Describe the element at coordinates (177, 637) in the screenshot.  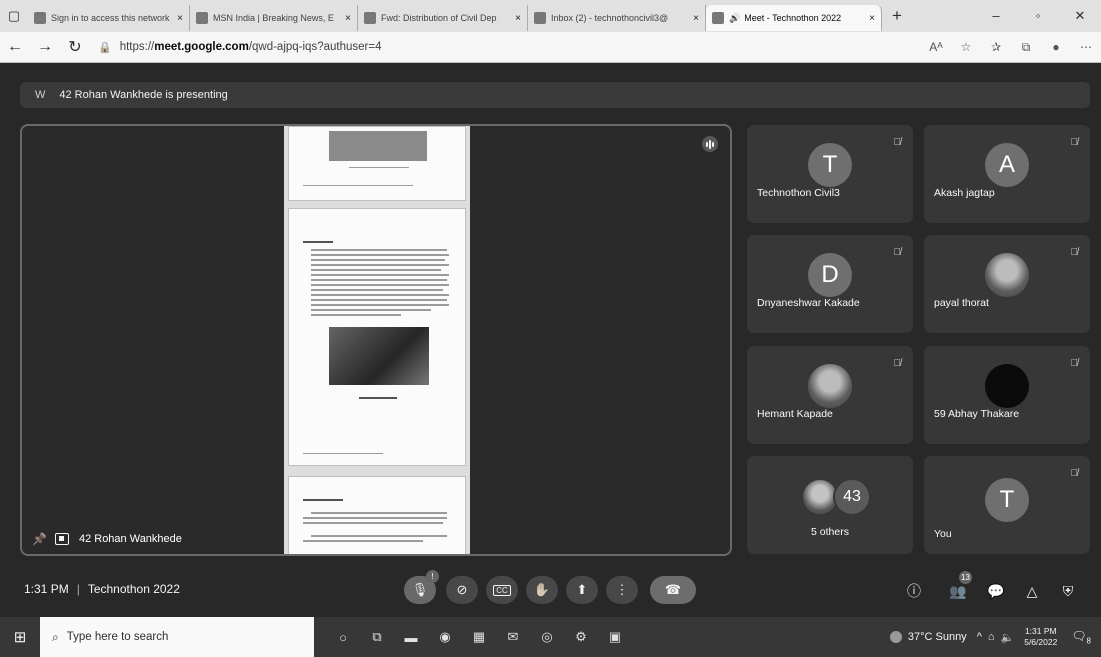
I see `taskbar-search: ⌕ Type here to search` at that location.